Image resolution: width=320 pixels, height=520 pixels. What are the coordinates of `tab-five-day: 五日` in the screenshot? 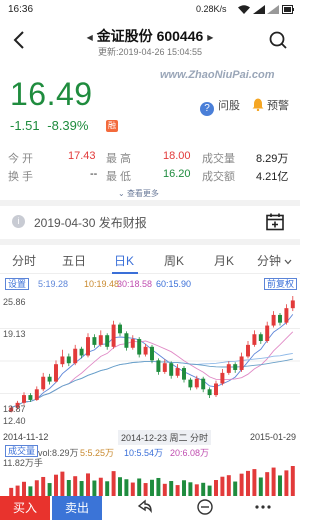 It's located at (74, 260).